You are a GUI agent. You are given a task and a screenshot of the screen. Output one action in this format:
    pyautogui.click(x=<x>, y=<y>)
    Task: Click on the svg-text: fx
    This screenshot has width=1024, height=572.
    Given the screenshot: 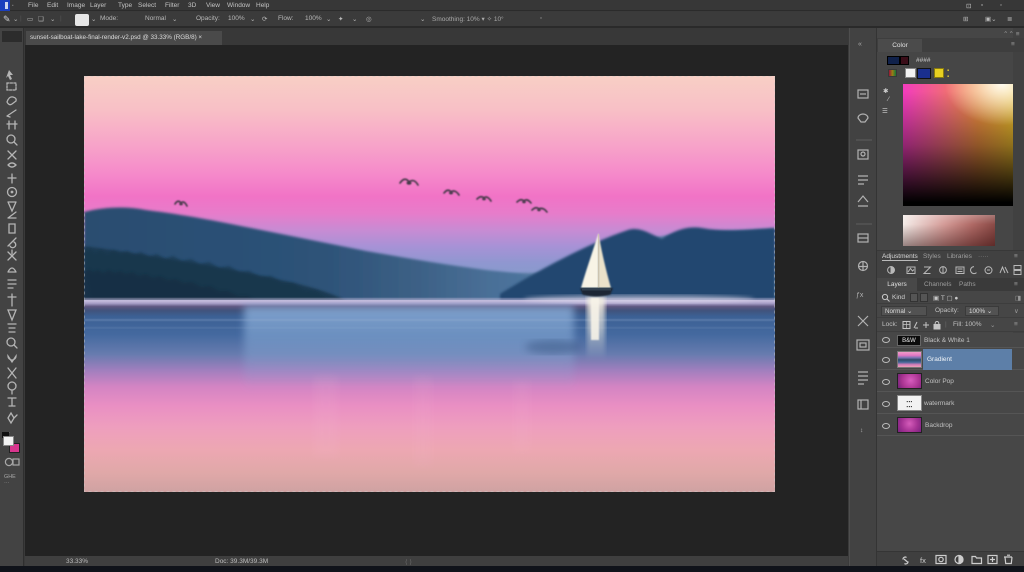 What is the action you would take?
    pyautogui.click(x=923, y=560)
    